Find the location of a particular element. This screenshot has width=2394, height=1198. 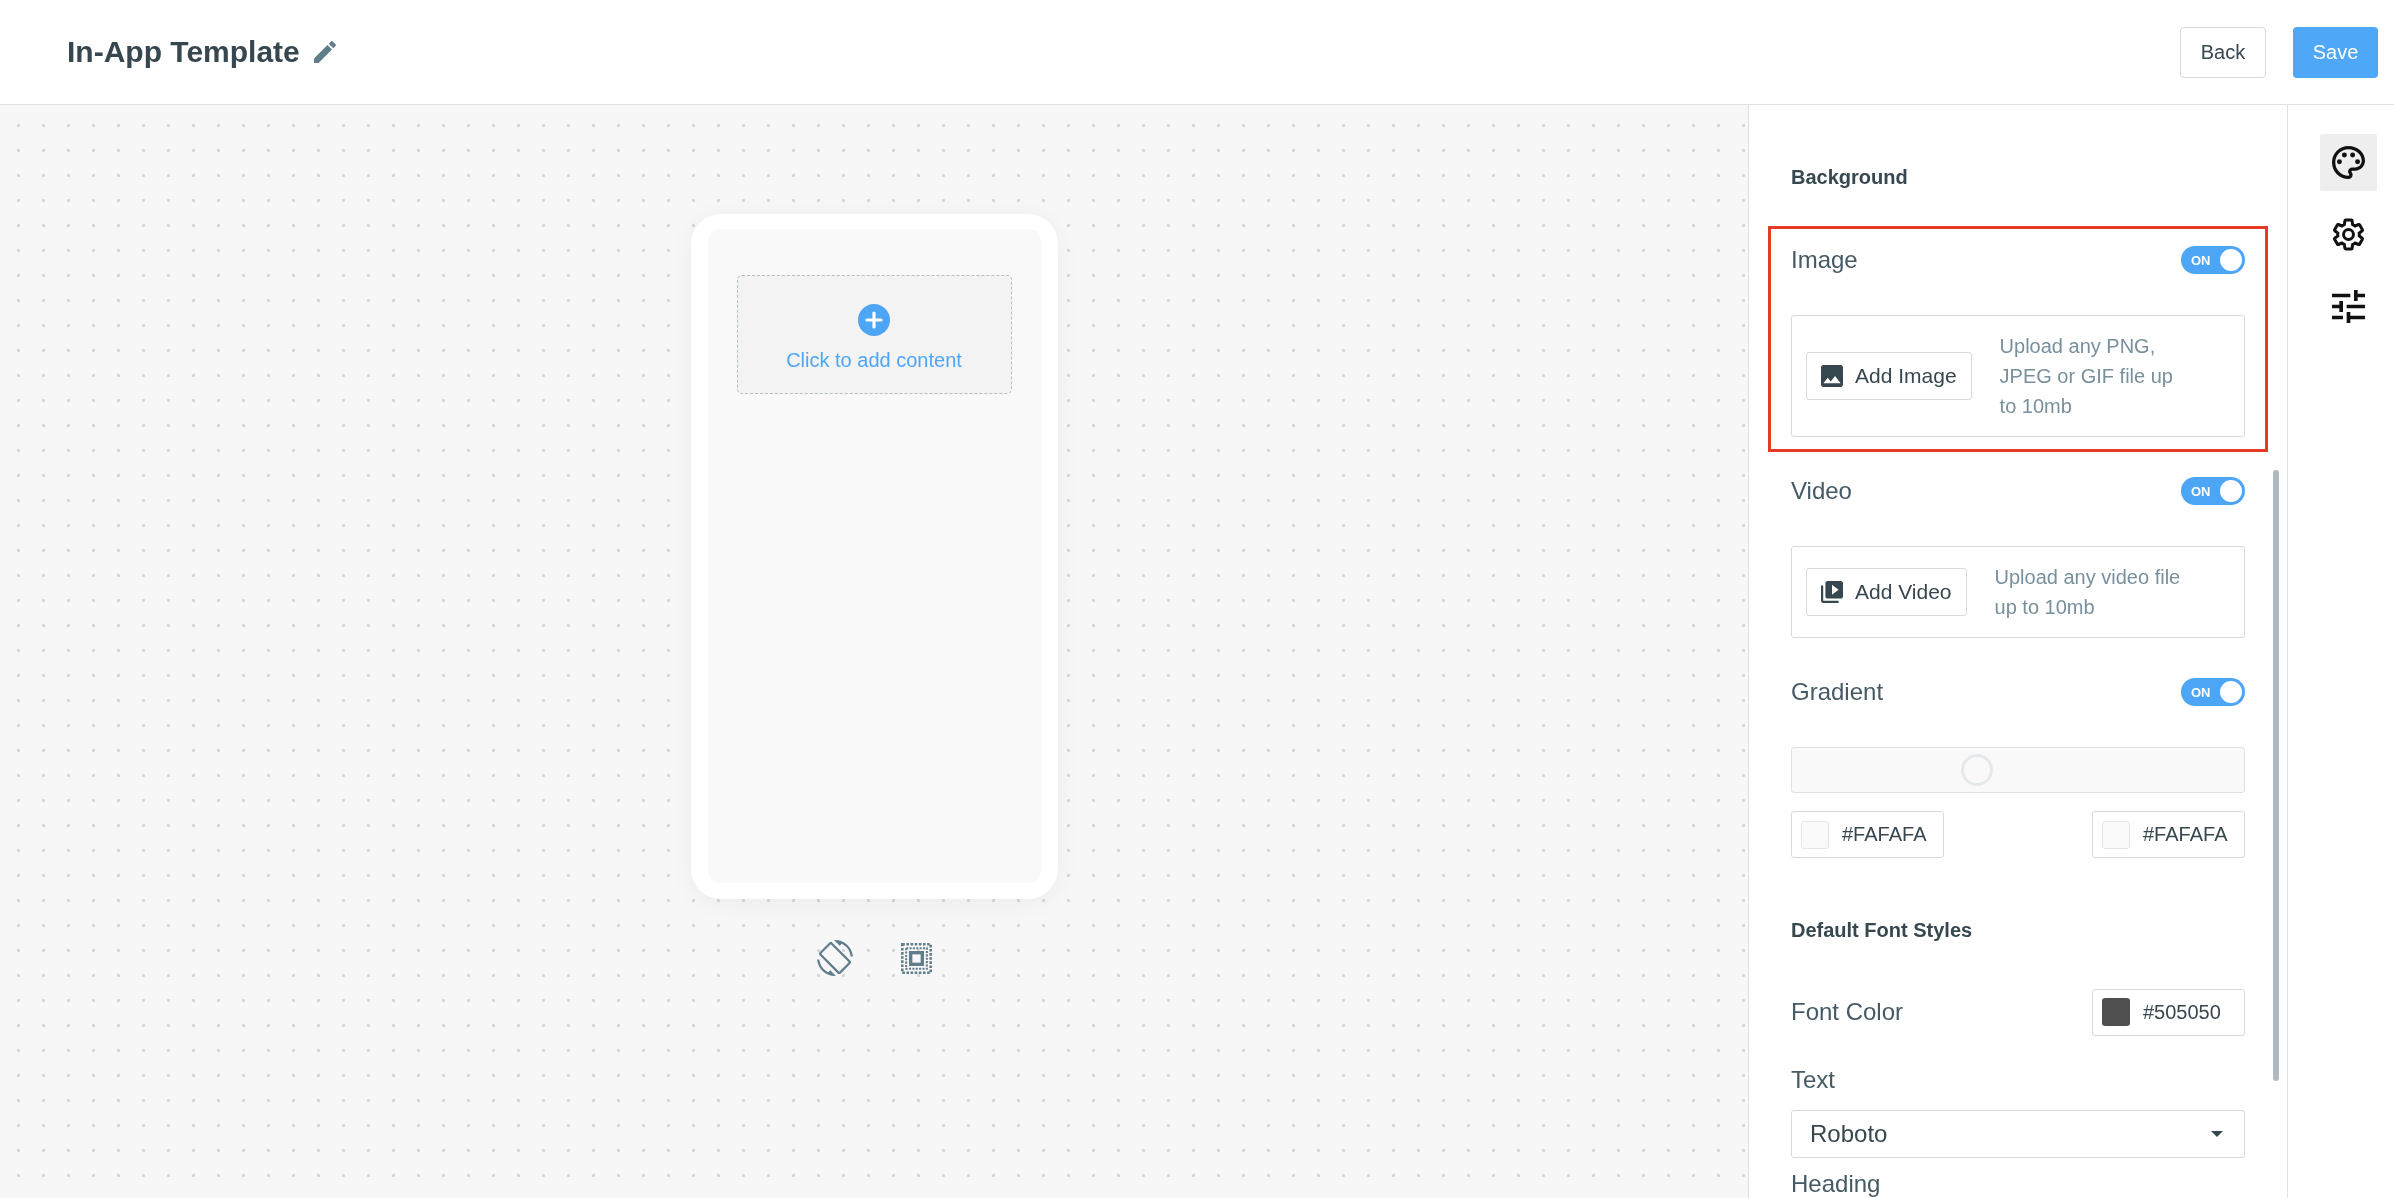

back-button: Back is located at coordinates (2223, 52).